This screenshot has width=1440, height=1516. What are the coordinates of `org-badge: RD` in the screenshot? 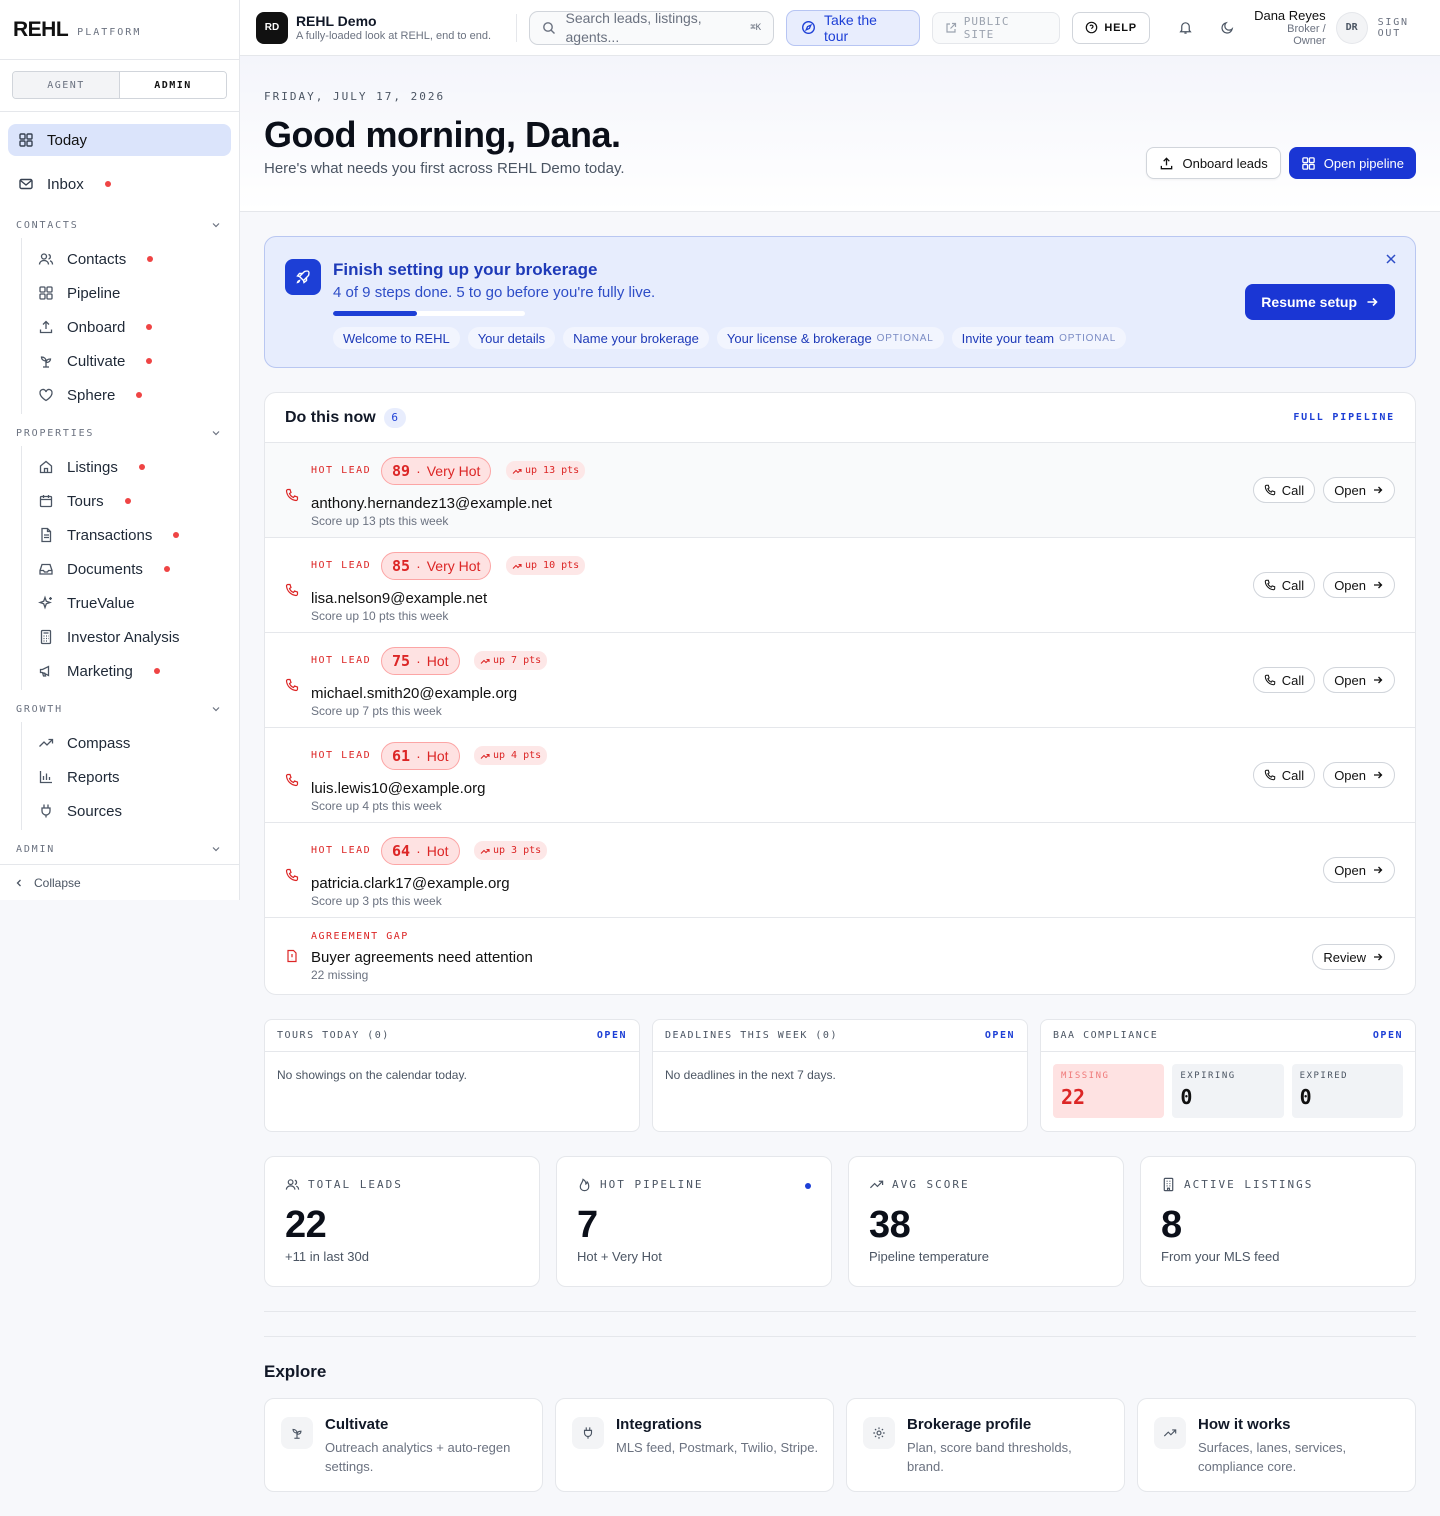 It's located at (272, 27).